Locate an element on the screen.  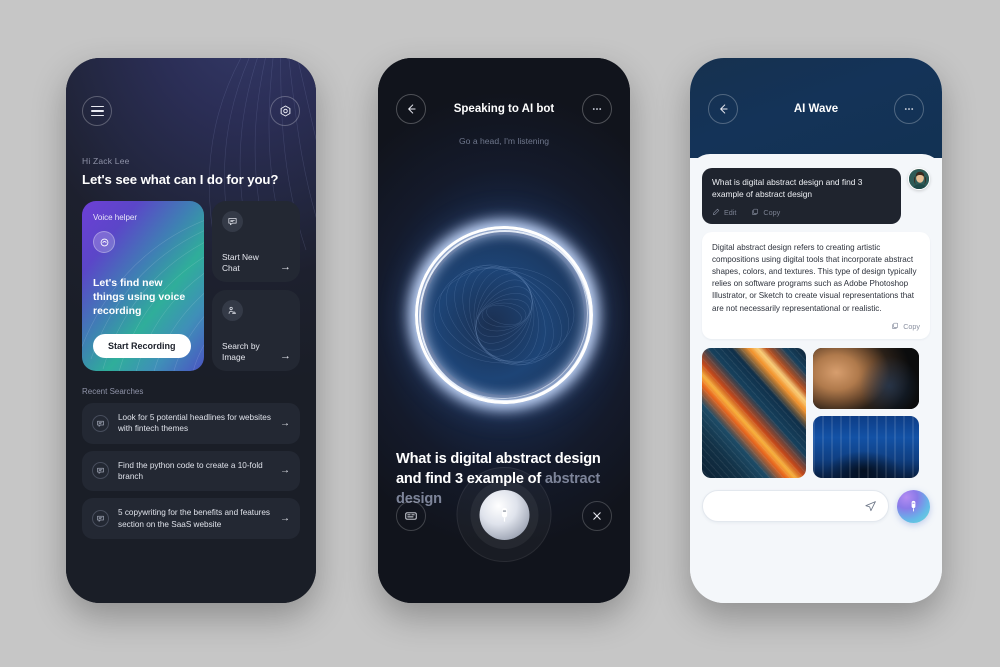
microphone-button is located at coordinates (504, 514).